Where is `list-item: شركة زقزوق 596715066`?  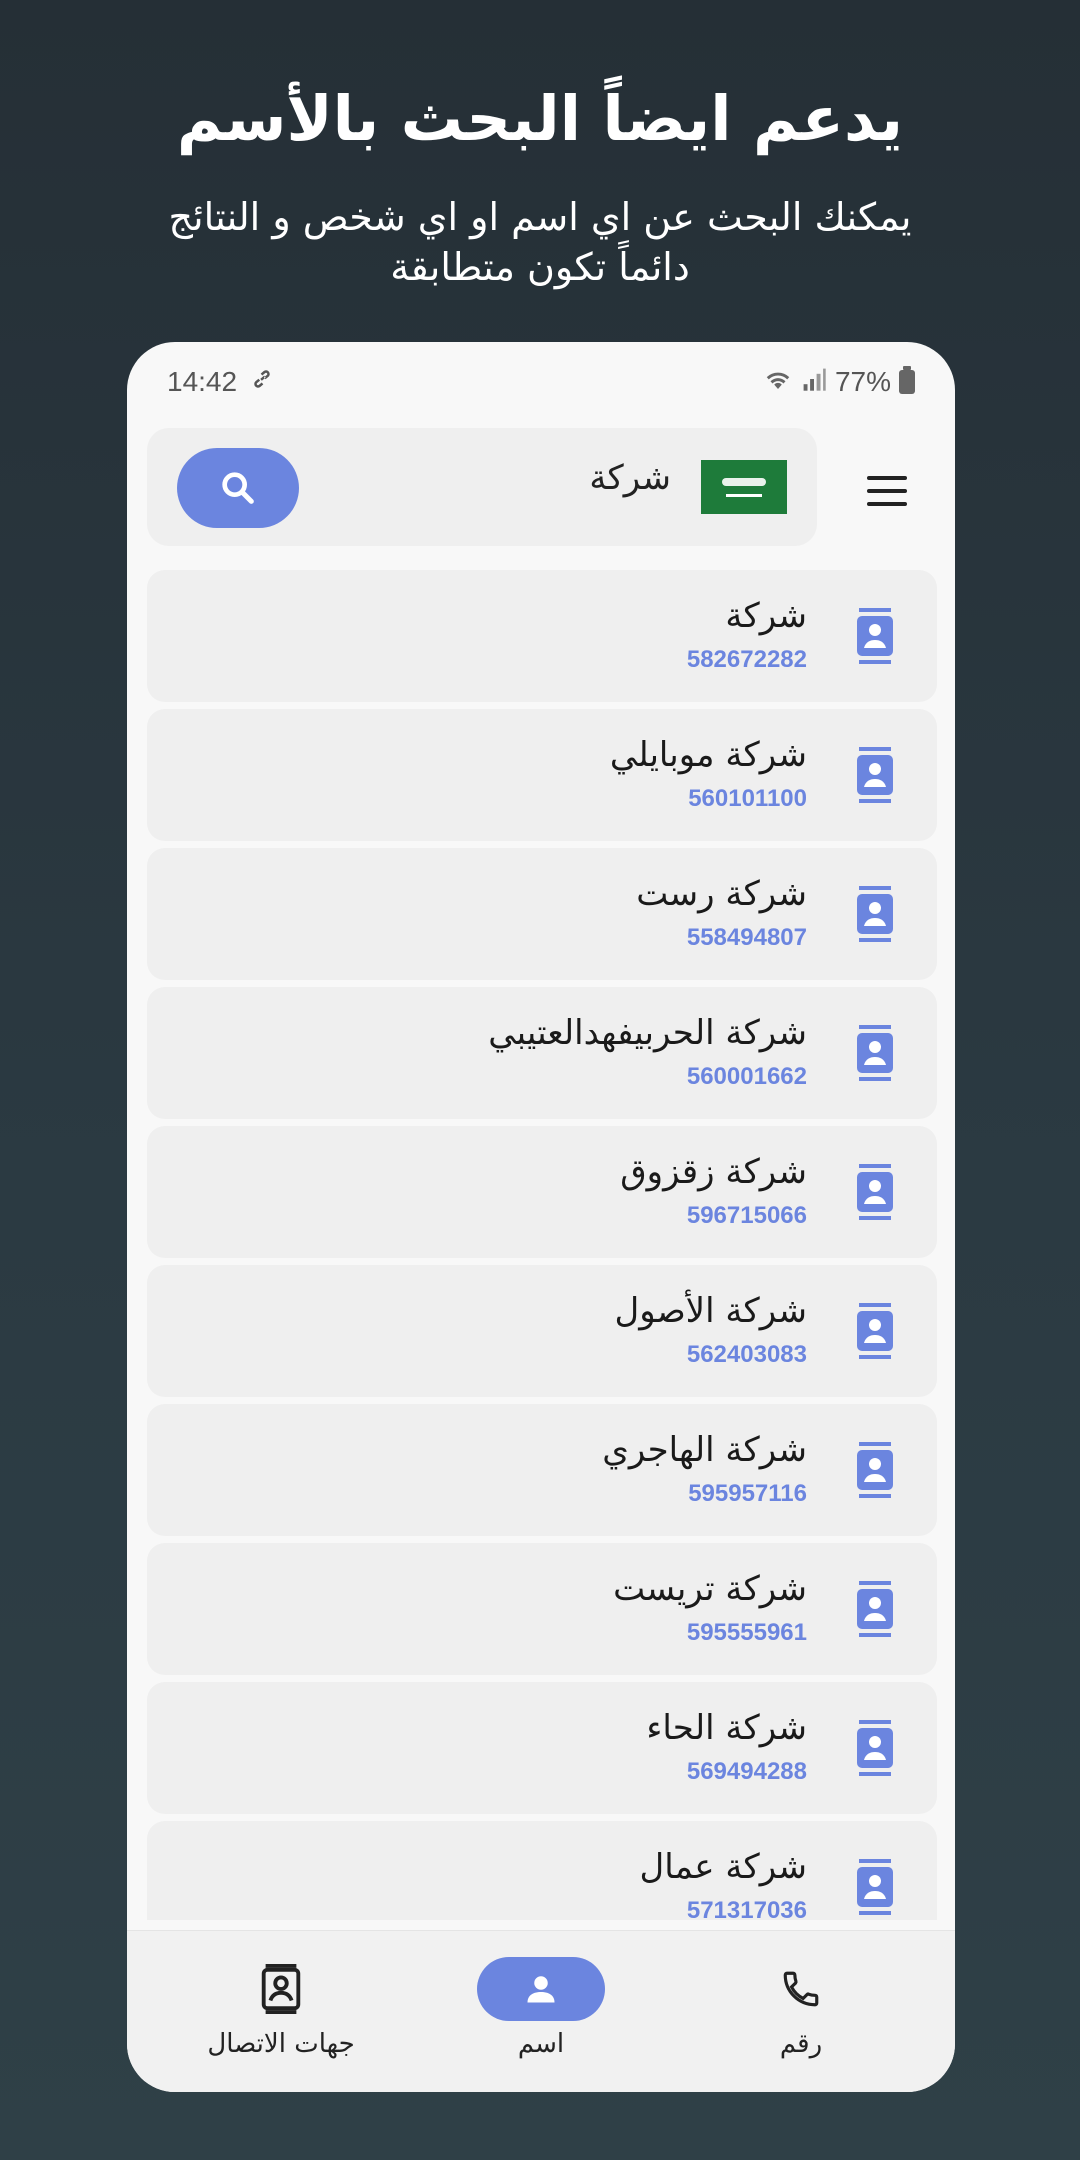
list-item: شركة زقزوق 596715066 is located at coordinates (542, 1192).